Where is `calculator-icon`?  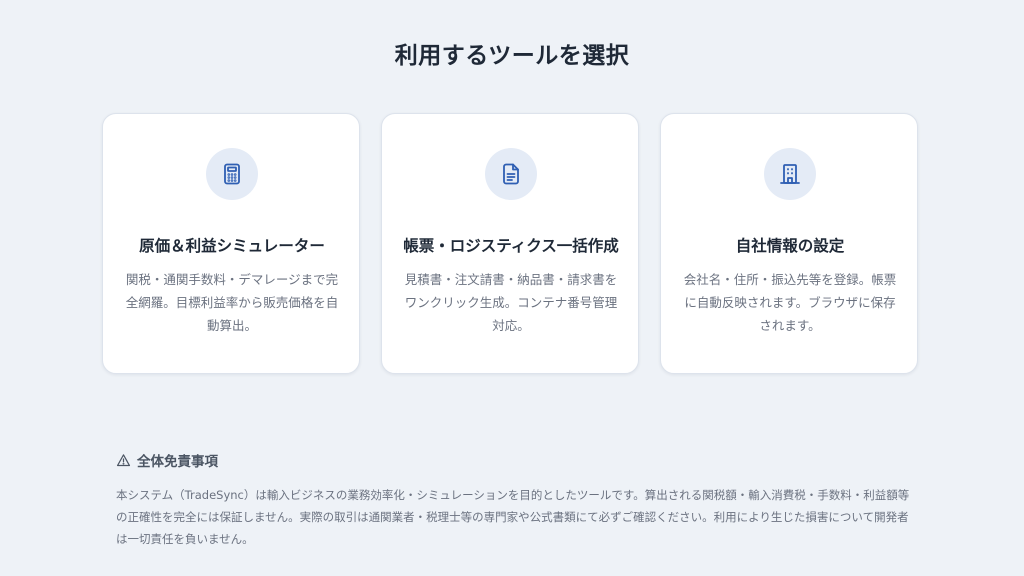
calculator-icon is located at coordinates (232, 174).